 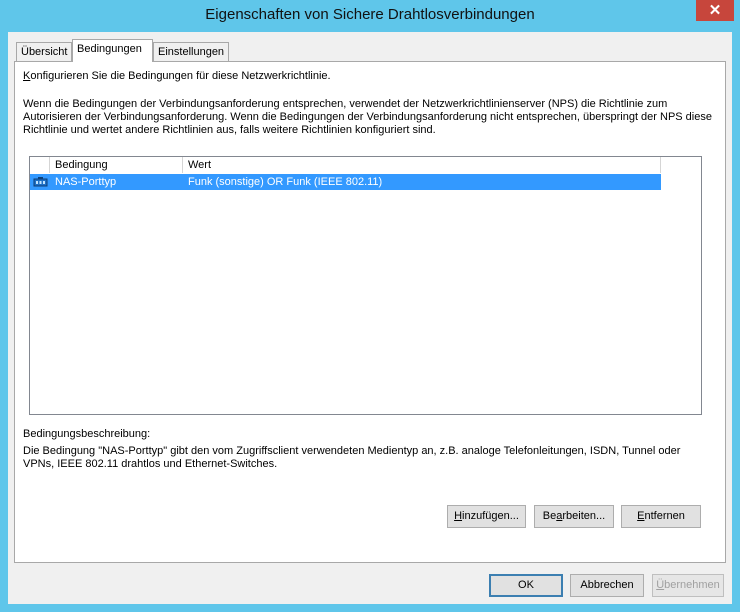 What do you see at coordinates (86, 182) in the screenshot?
I see `condition-name-cell: NAS-Porttyp` at bounding box center [86, 182].